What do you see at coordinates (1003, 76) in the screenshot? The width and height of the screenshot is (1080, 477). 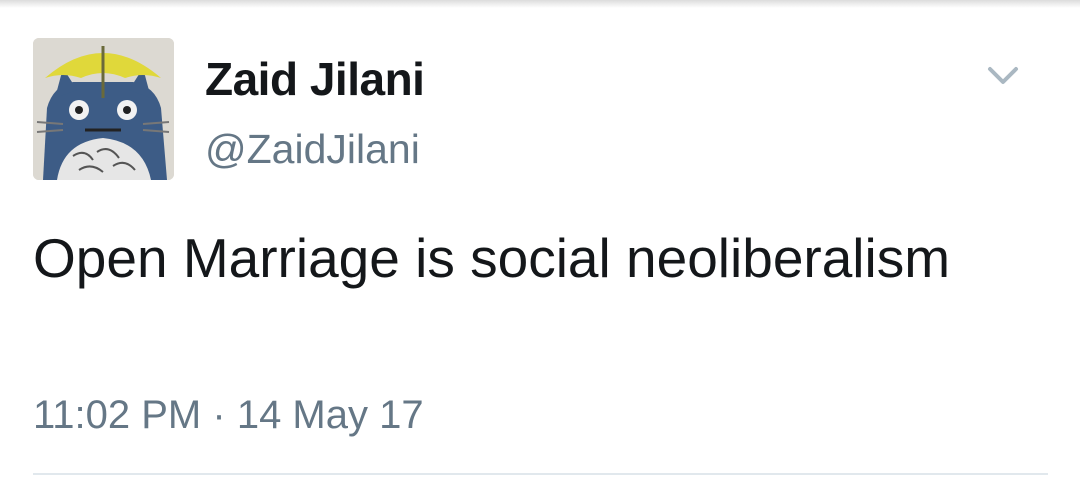 I see `chevron-down-icon` at bounding box center [1003, 76].